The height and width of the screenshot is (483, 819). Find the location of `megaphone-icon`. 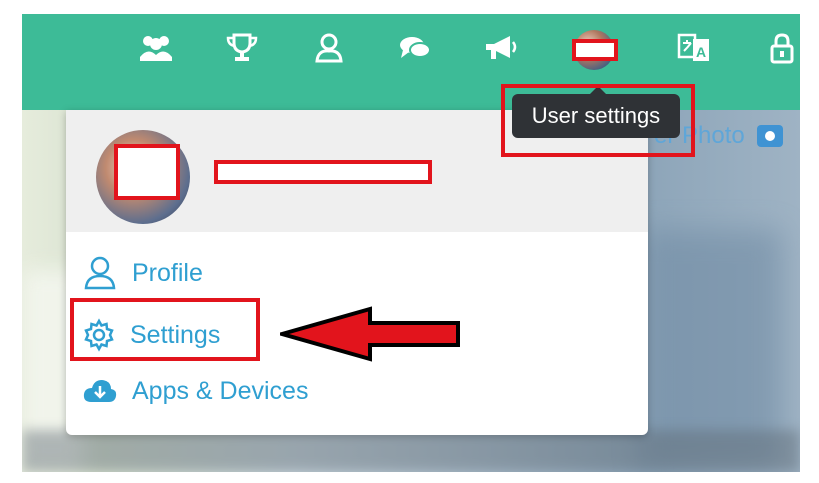

megaphone-icon is located at coordinates (501, 48).